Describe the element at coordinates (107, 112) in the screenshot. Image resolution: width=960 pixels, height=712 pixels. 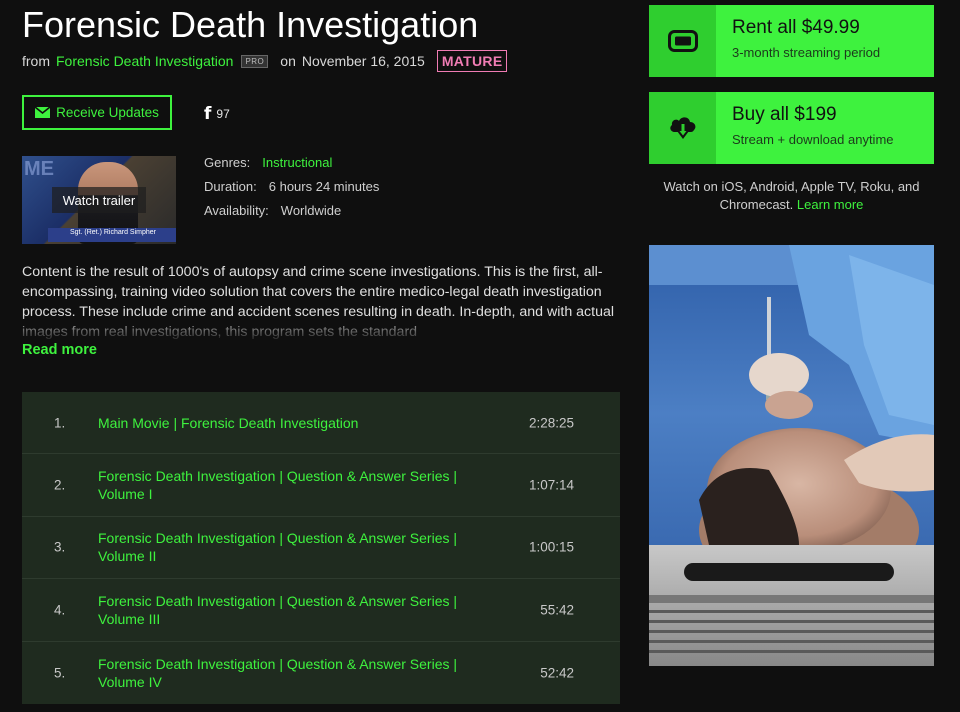
I see `receive-updates-label: Receive Updates` at that location.